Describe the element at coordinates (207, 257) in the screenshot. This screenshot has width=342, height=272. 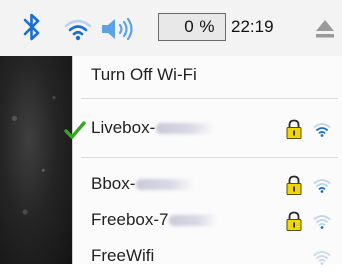
I see `network-item-freewifi: FreeWifi` at that location.